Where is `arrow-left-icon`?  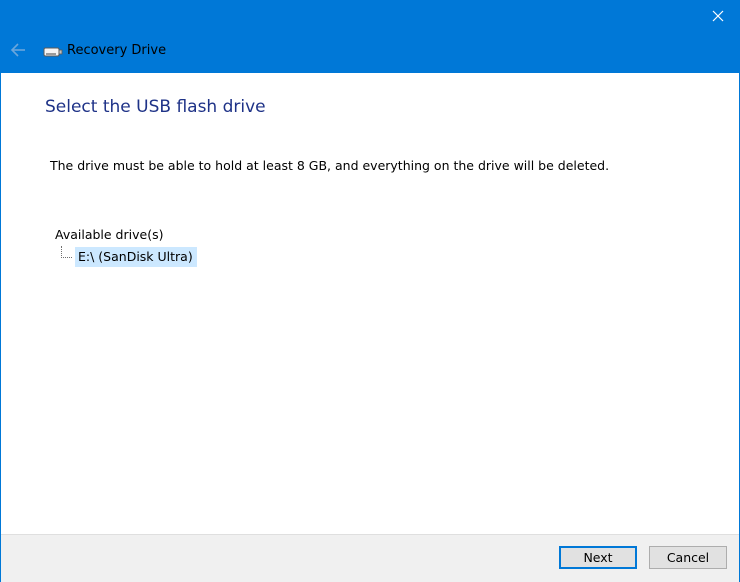
arrow-left-icon is located at coordinates (17, 50).